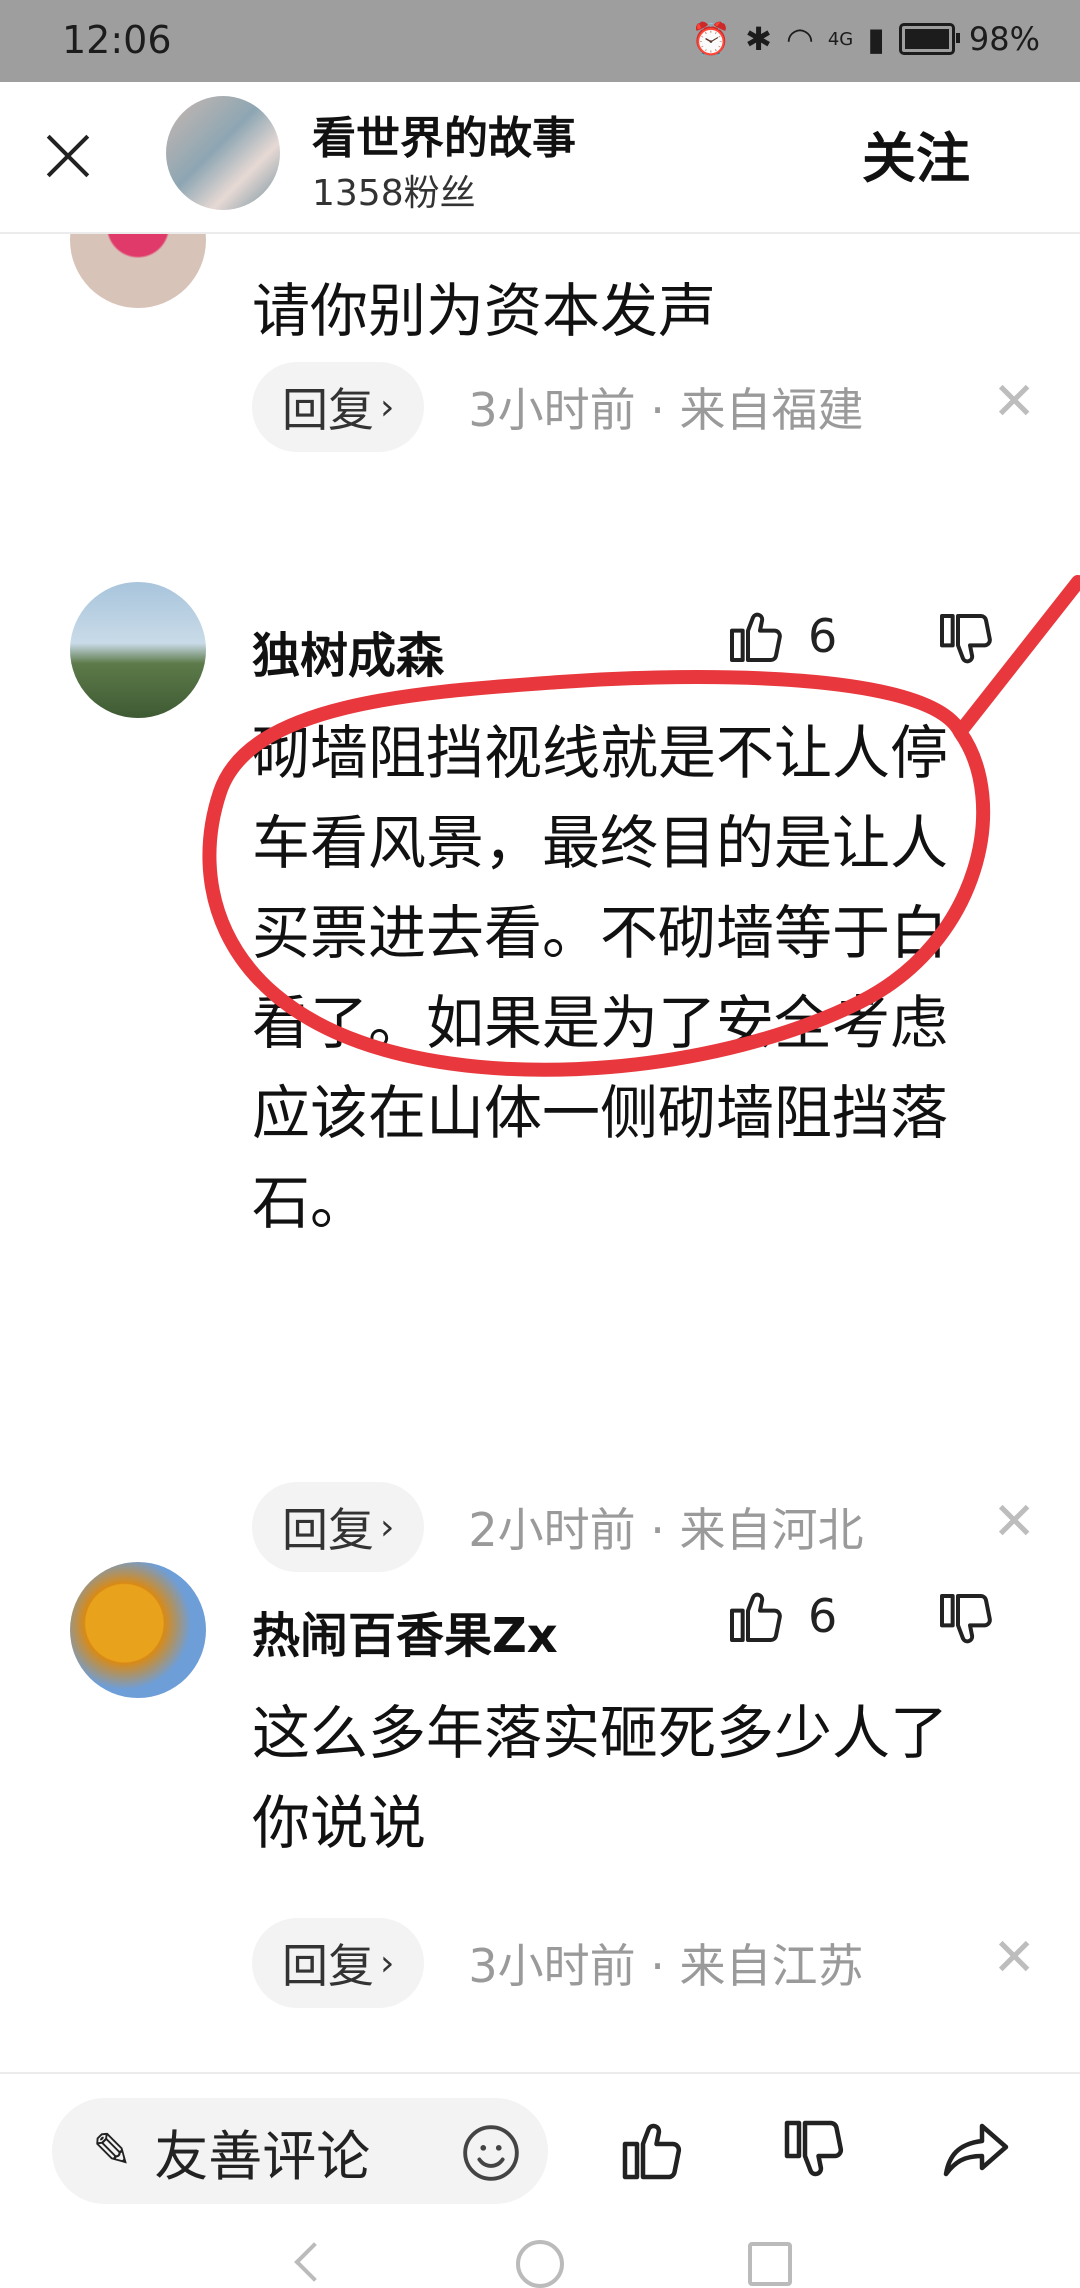 Image resolution: width=1080 pixels, height=2288 pixels. I want to click on signal-icon: ▮, so click(876, 39).